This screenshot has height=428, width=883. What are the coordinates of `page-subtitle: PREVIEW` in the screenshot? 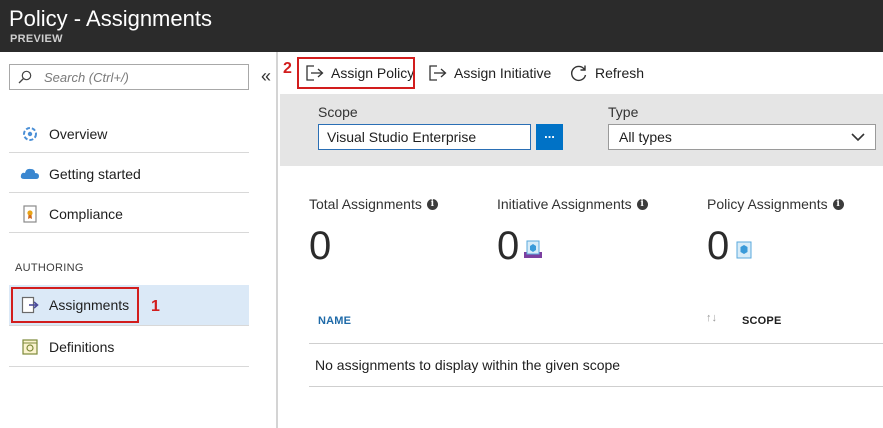 It's located at (36, 39).